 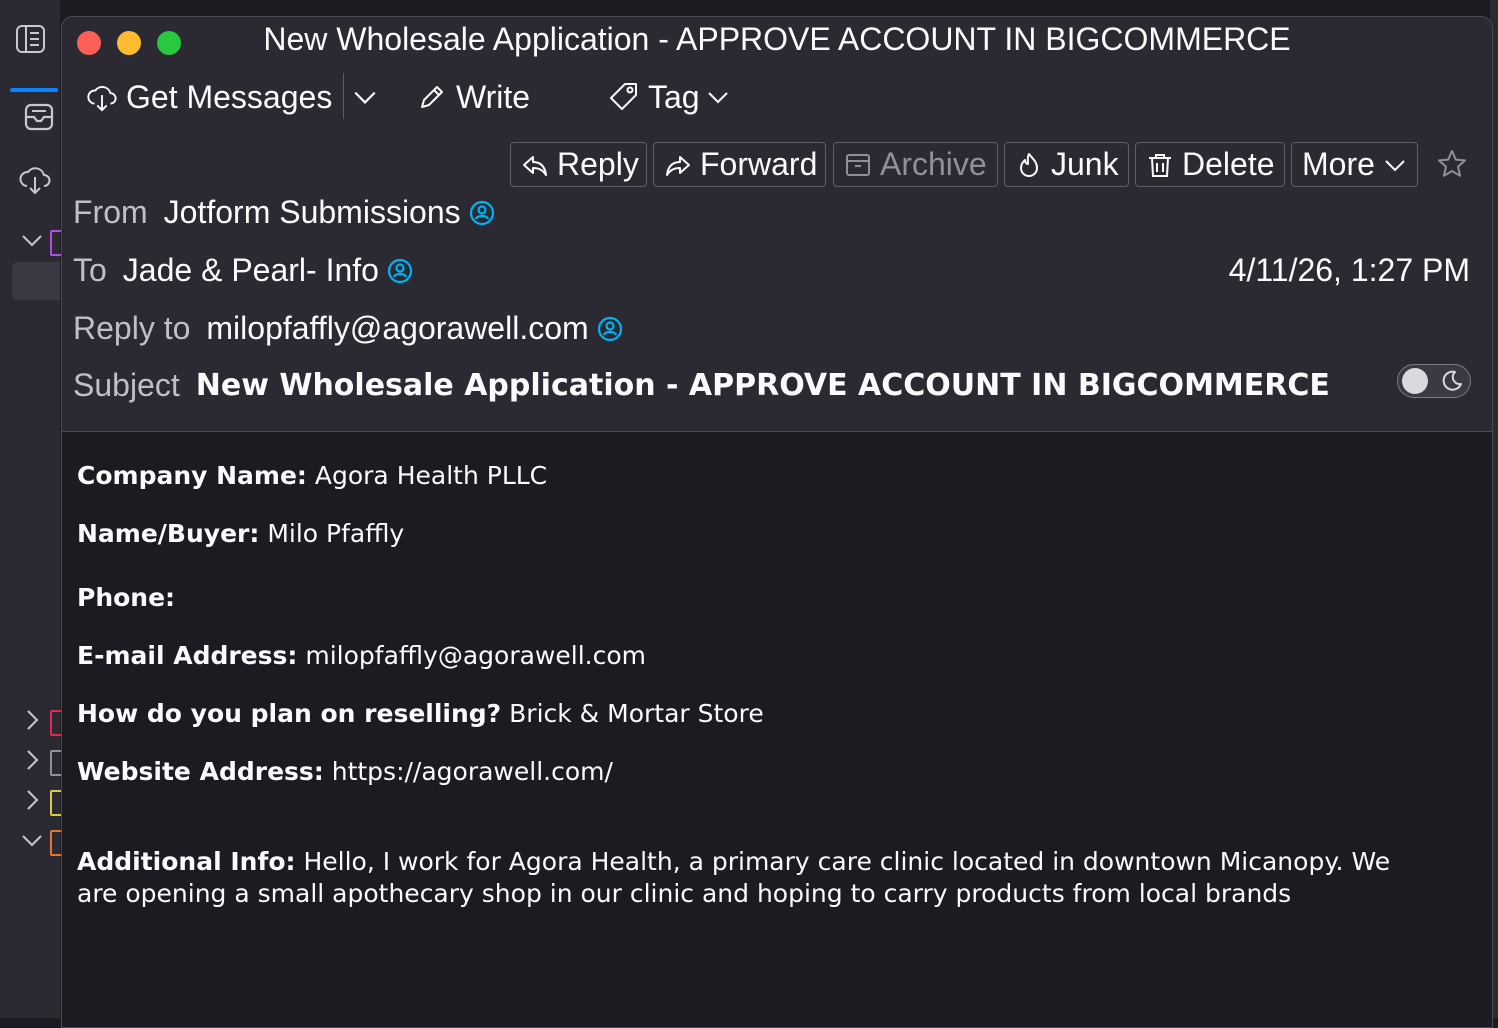 I want to click on from-row: From Jotform Submissions, so click(x=284, y=212).